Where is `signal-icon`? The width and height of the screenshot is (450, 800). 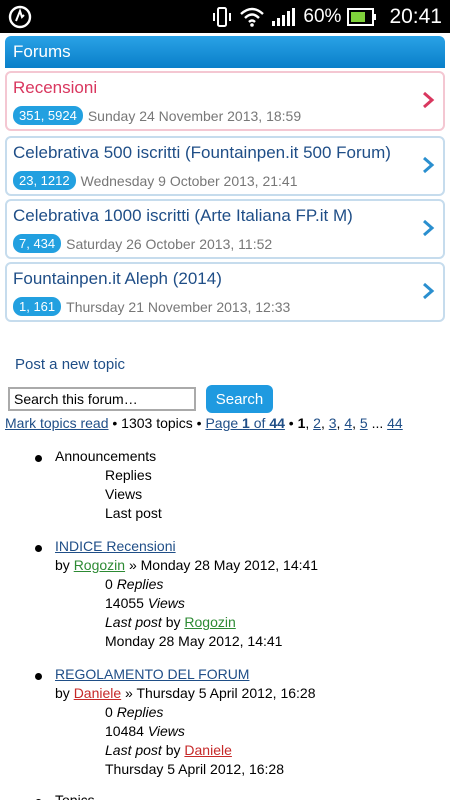
signal-icon is located at coordinates (284, 16).